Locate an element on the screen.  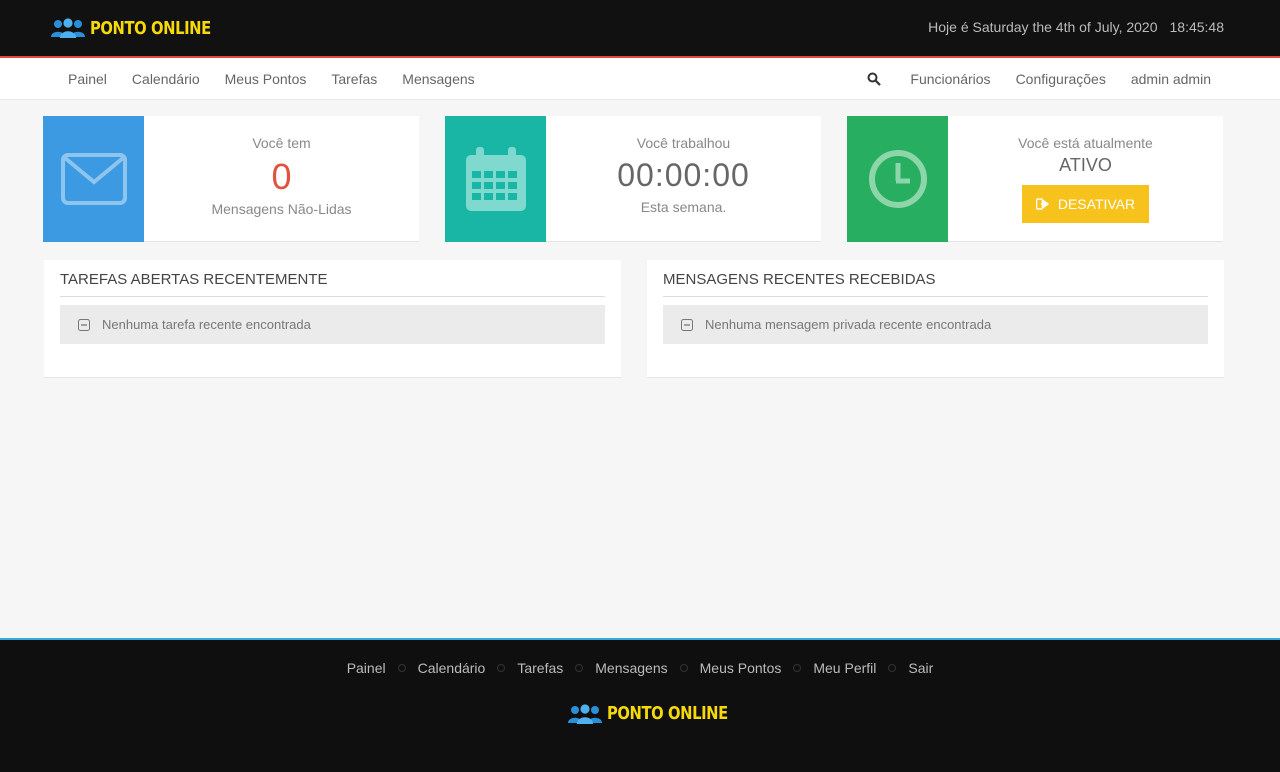
panel-title: TAREFAS ABERTAS RECENTEMENTE is located at coordinates (194, 279).